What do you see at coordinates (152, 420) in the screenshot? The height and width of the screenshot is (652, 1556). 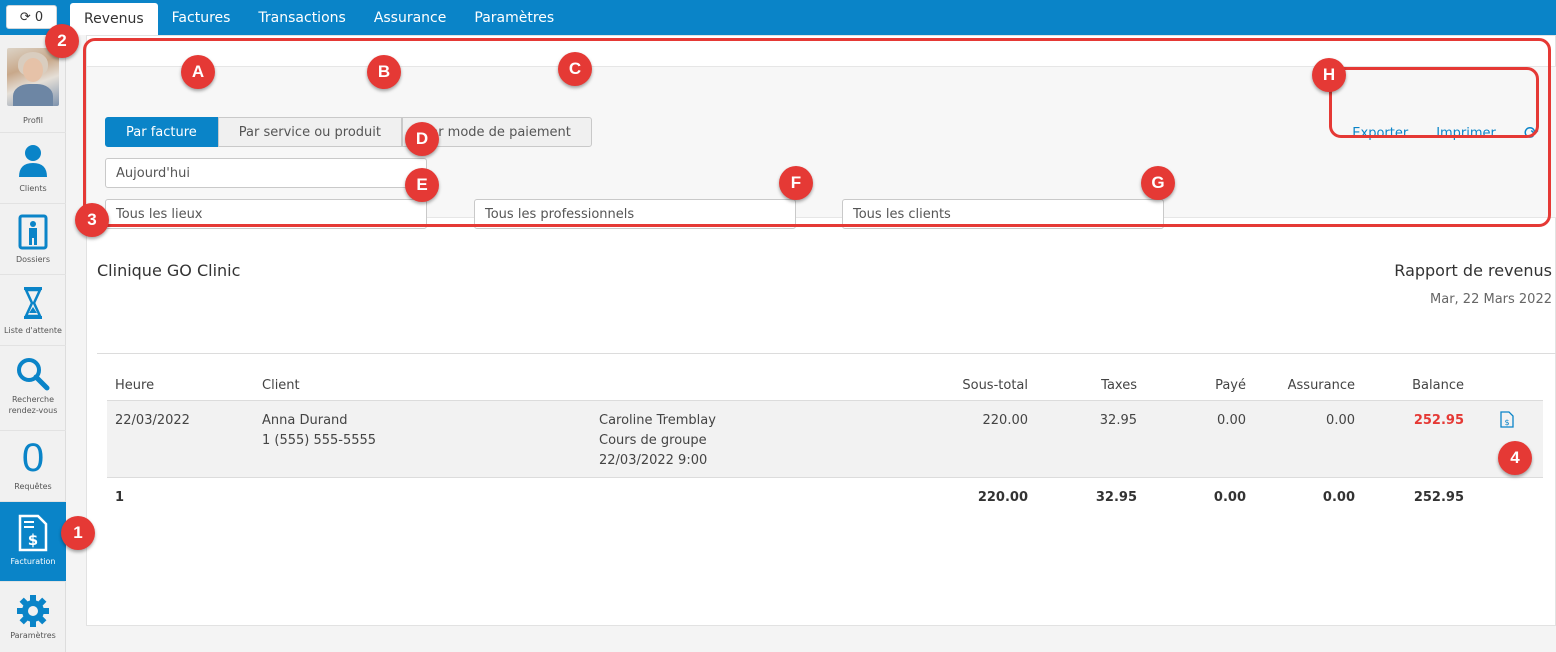 I see `row-heure: 22/03/2022` at bounding box center [152, 420].